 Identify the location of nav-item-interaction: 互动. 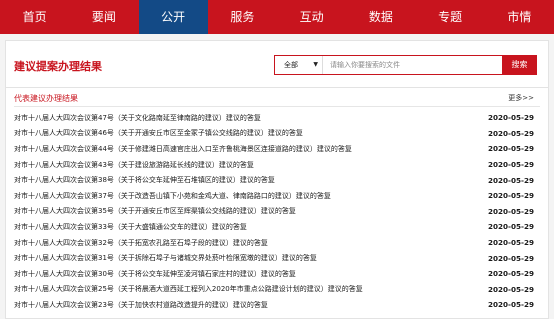
(311, 17).